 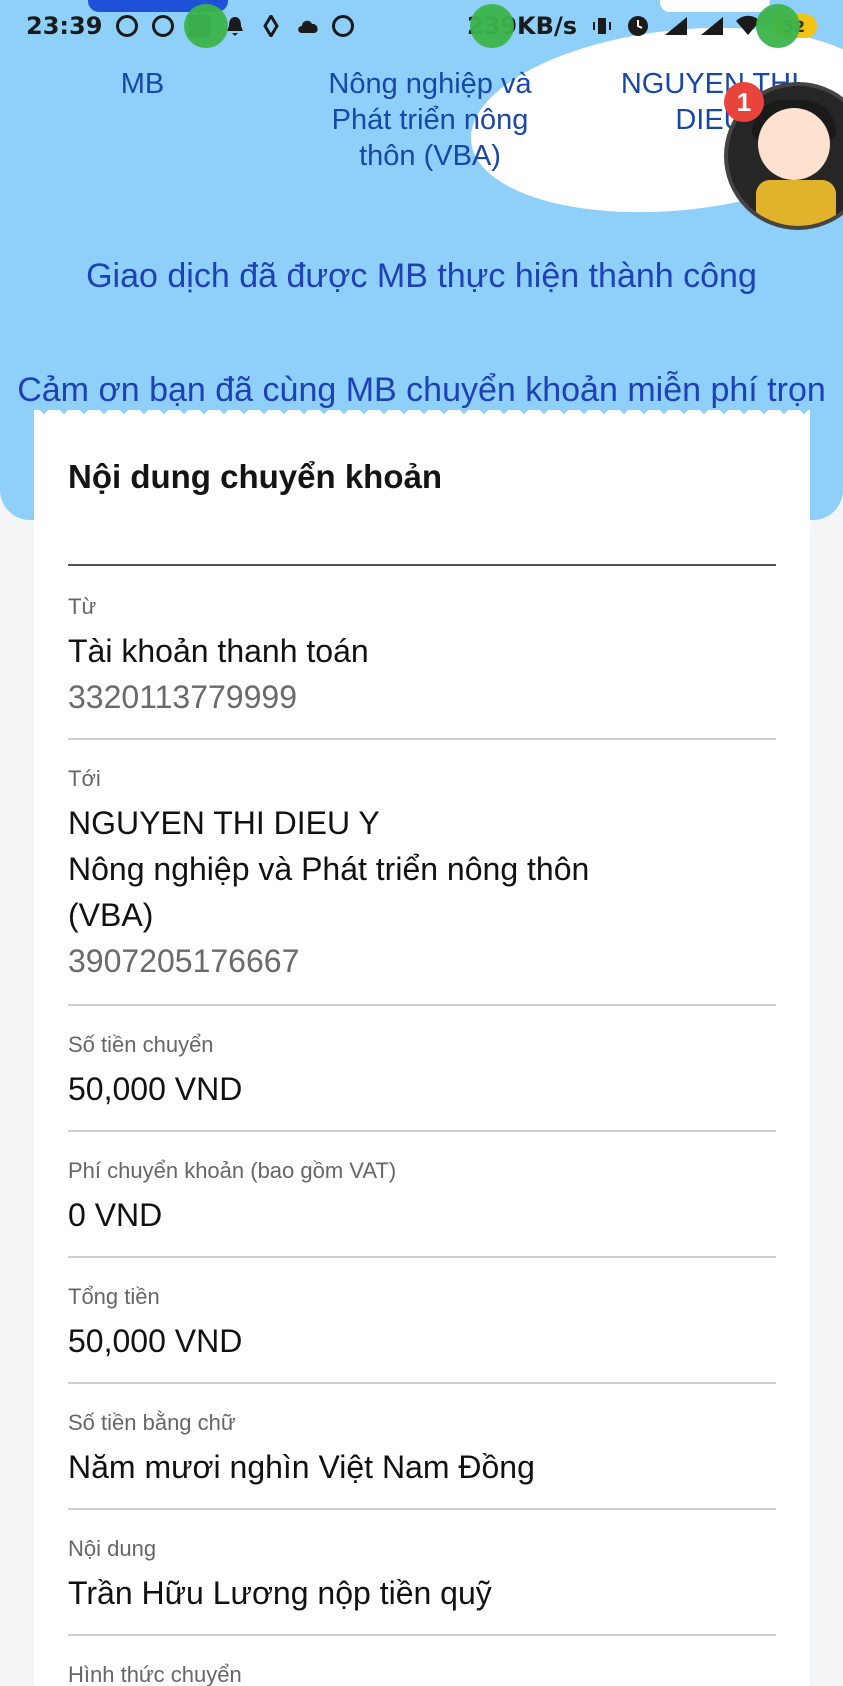 I want to click on title-divider, so click(x=422, y=565).